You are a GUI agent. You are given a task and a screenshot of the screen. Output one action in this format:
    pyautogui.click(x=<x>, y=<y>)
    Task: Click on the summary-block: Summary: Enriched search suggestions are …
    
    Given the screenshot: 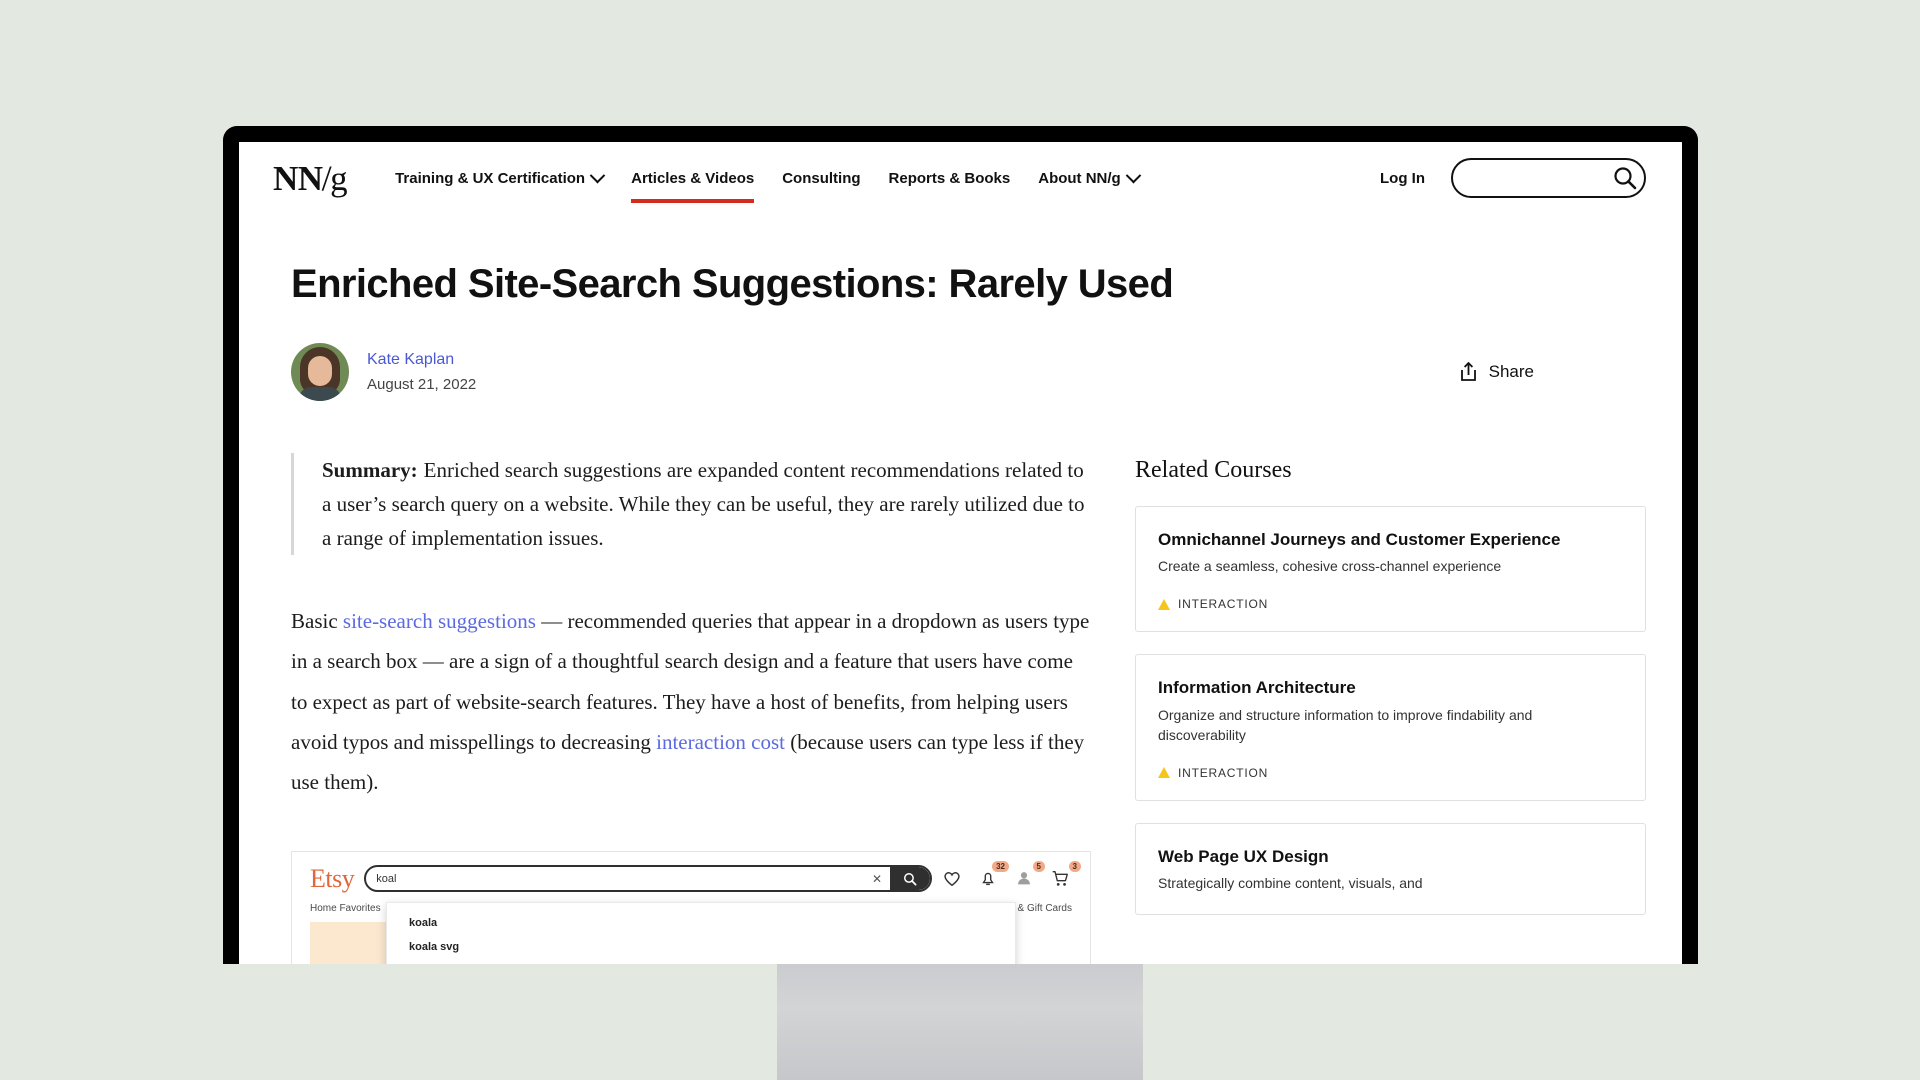 What is the action you would take?
    pyautogui.click(x=691, y=504)
    